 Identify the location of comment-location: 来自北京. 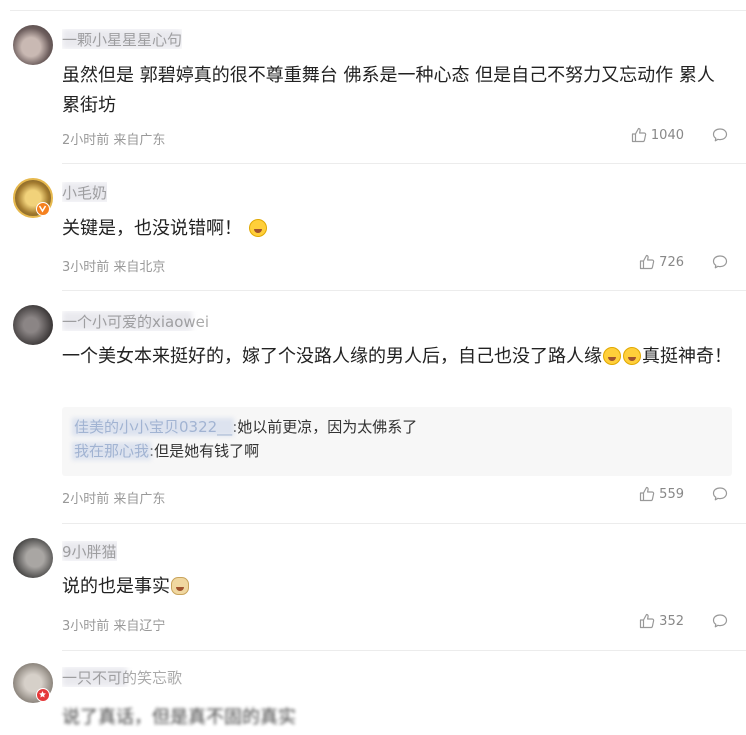
(139, 267).